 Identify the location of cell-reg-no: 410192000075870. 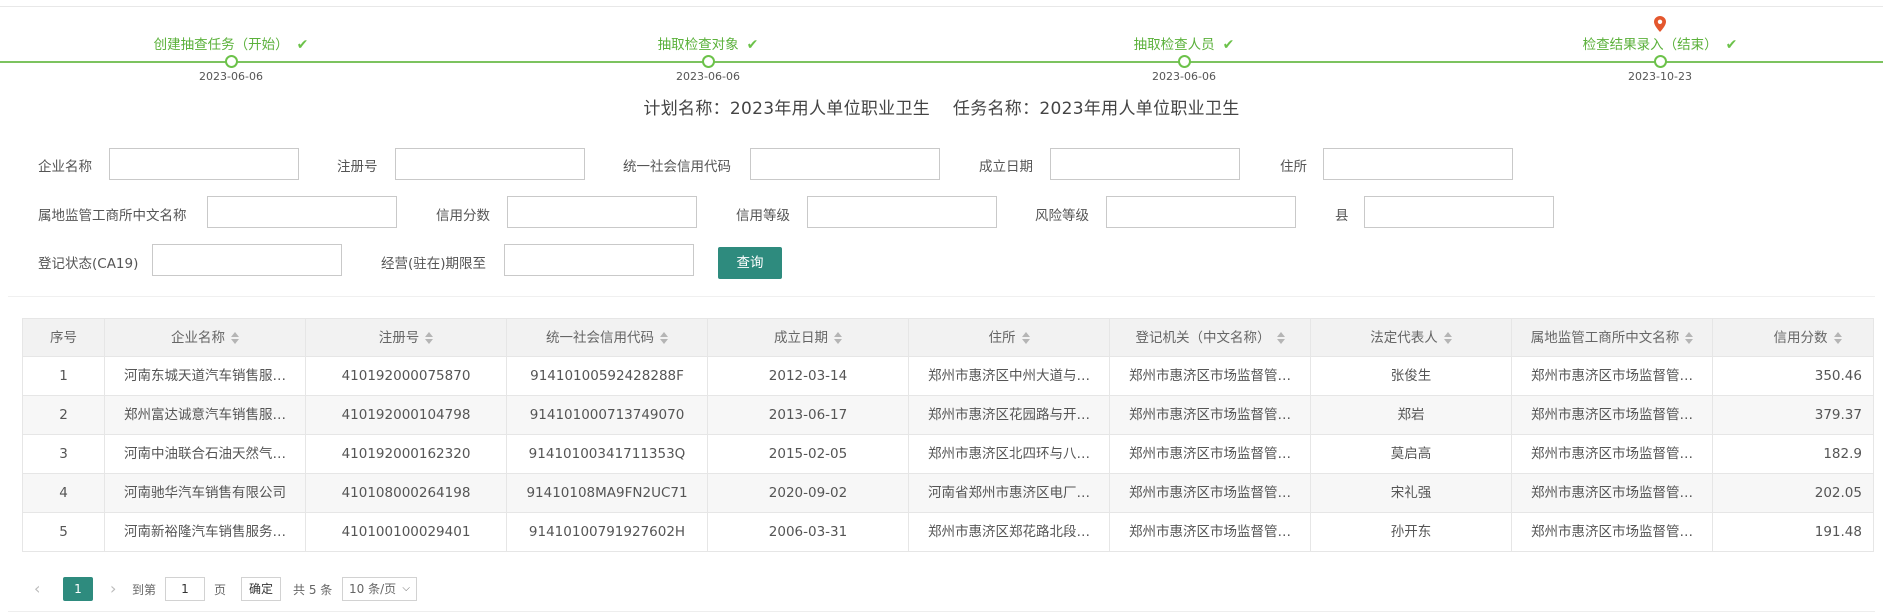
(406, 376).